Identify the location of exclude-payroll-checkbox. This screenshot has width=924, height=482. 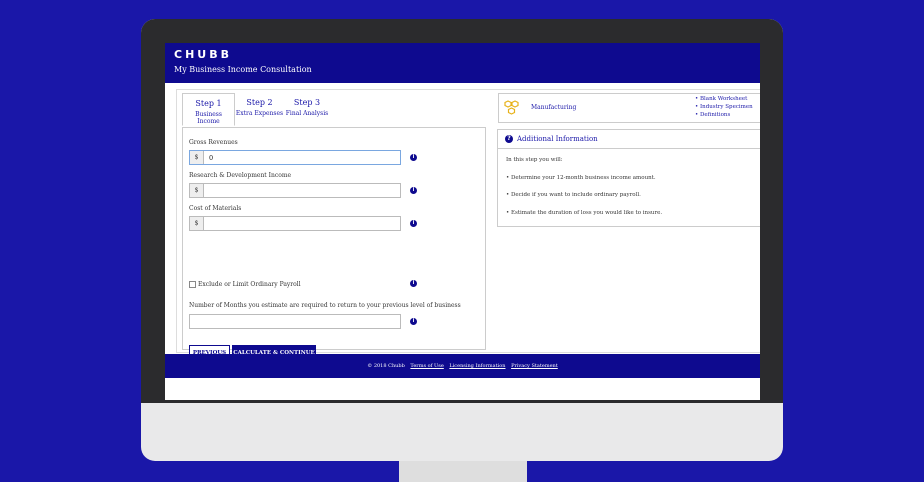
(192, 284).